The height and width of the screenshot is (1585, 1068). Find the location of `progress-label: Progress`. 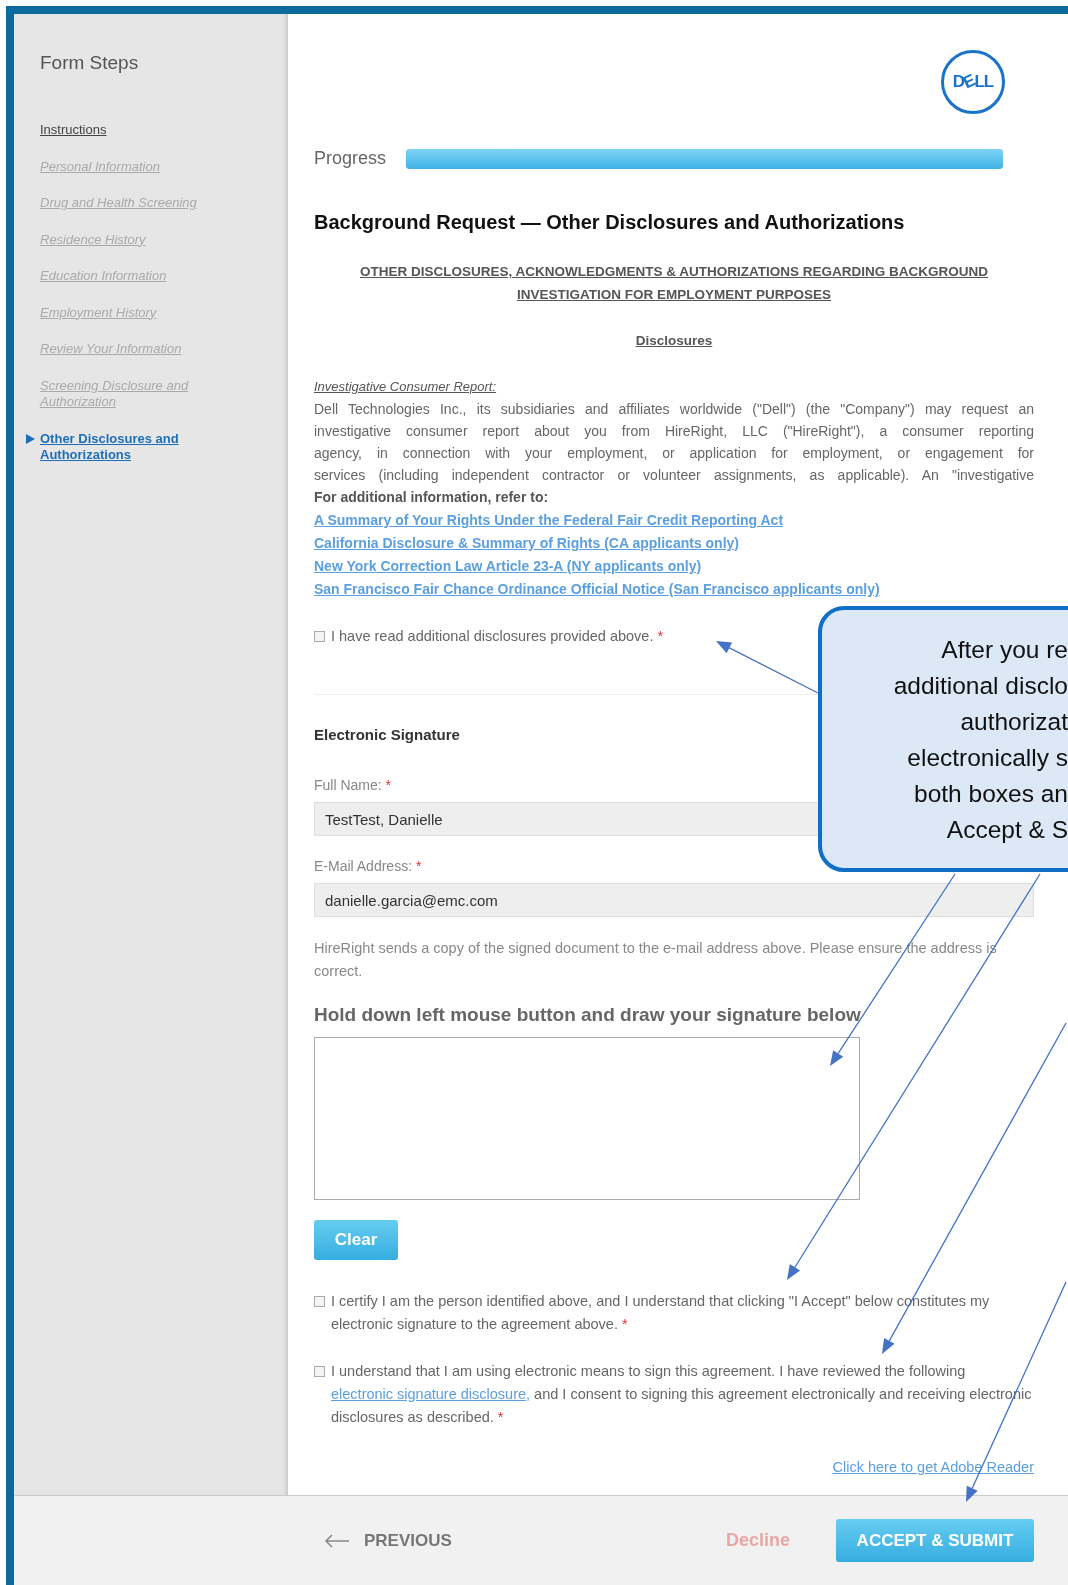

progress-label: Progress is located at coordinates (350, 158).